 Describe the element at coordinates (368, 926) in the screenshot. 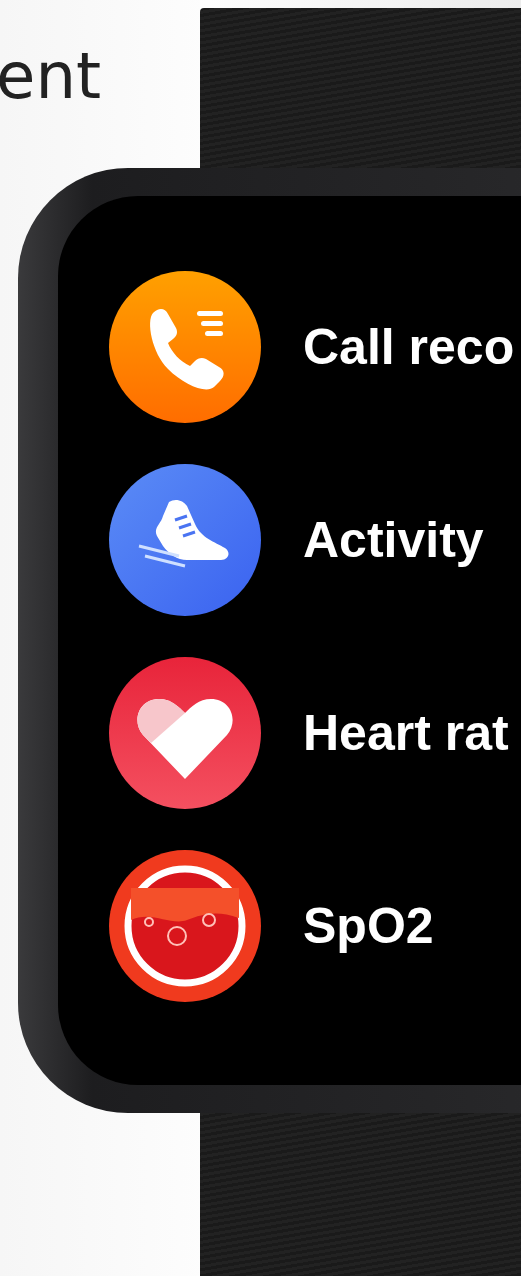

I see `menu-item-label: SpO2` at that location.